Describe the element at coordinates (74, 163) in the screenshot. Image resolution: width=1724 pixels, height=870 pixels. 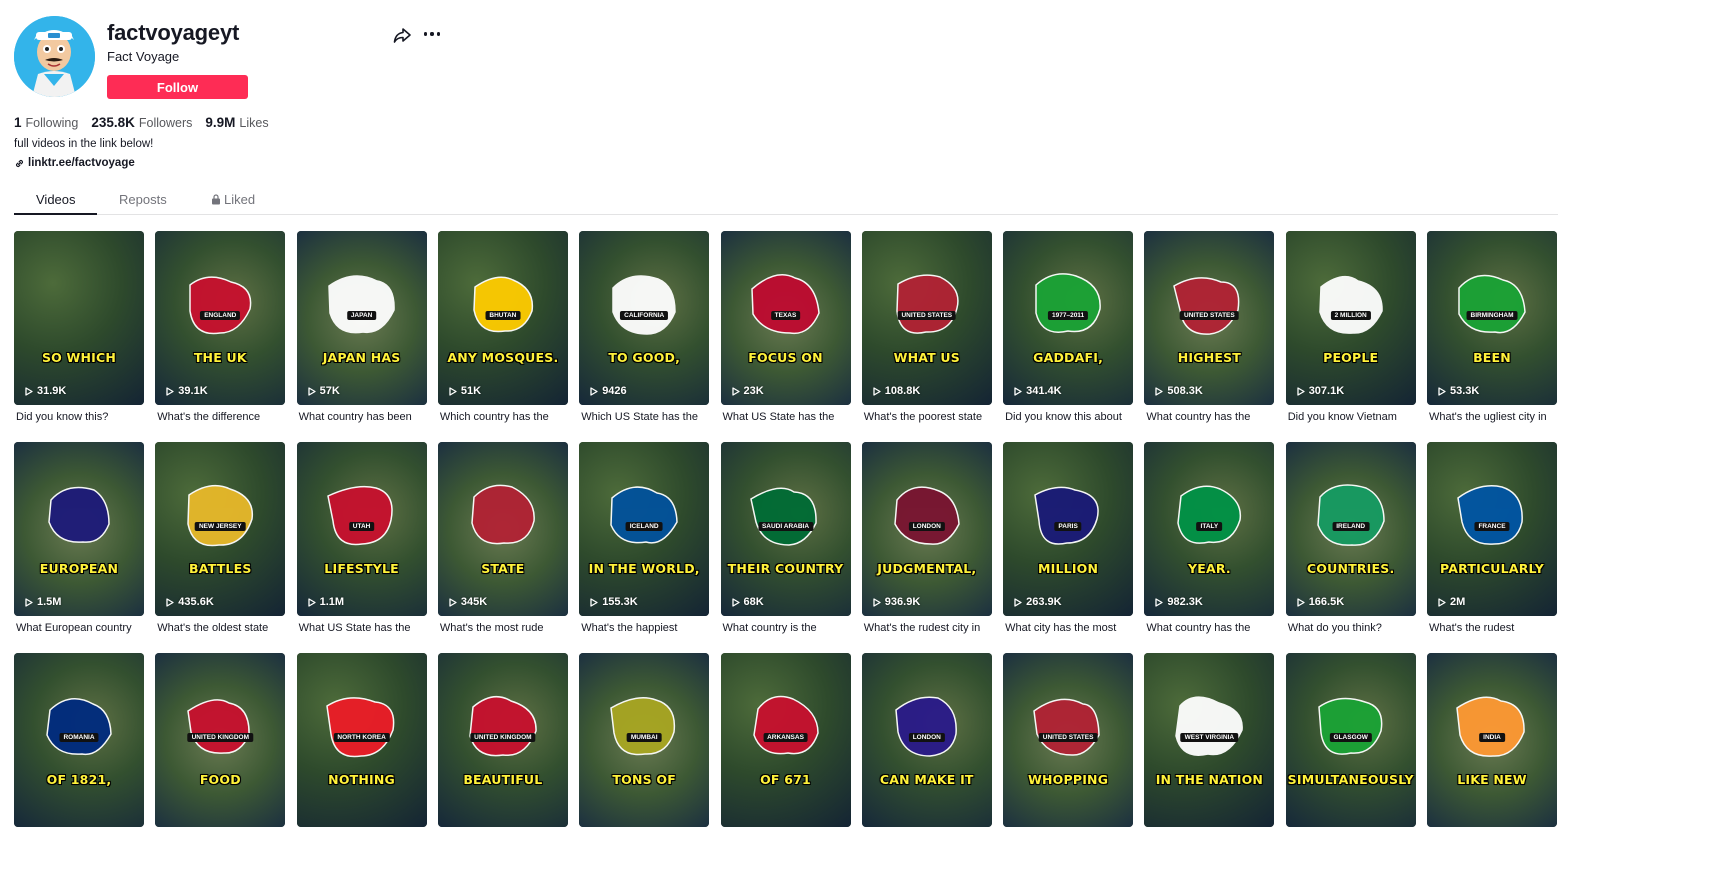
I see `profile-link: linktr.ee/factvoyage` at that location.